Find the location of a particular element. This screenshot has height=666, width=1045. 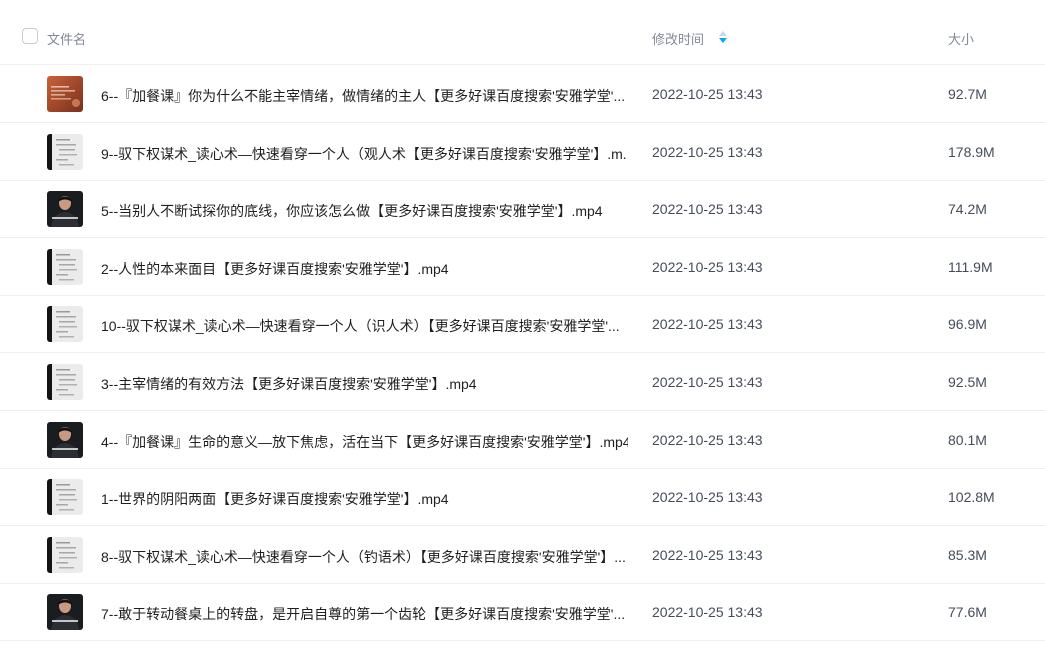

file-size: 92.7M is located at coordinates (967, 94).